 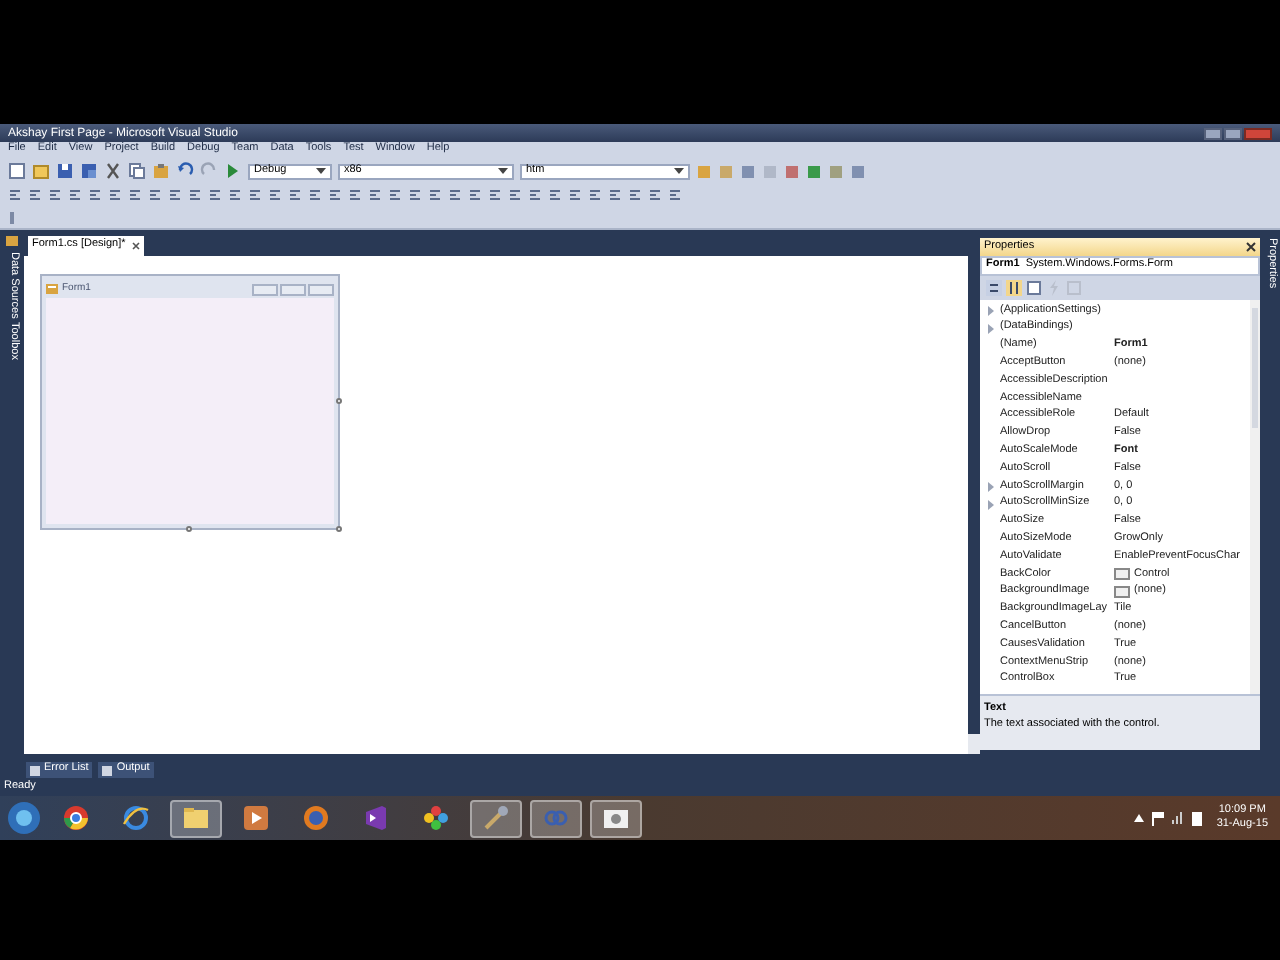 What do you see at coordinates (233, 171) in the screenshot?
I see `play-icon` at bounding box center [233, 171].